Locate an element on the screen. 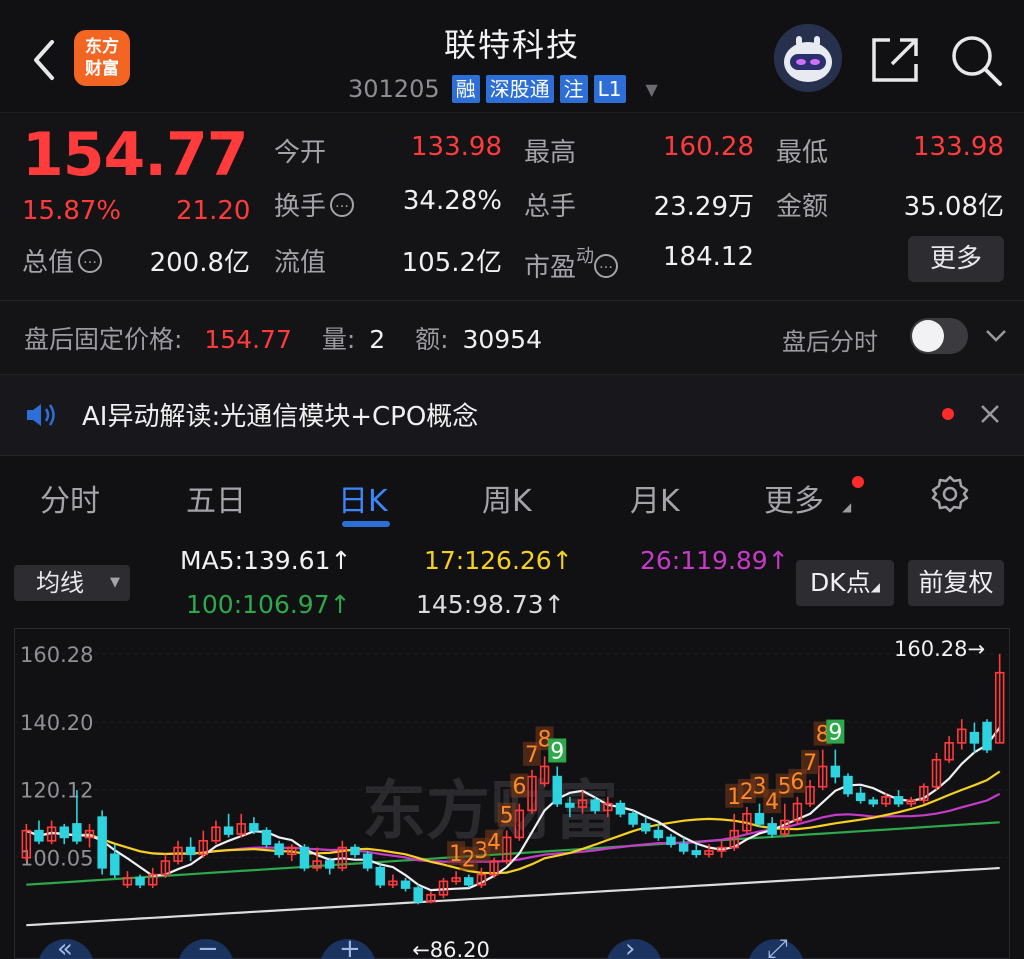 This screenshot has width=1024, height=959. ma145-value: 145:98.73↑ is located at coordinates (490, 604).